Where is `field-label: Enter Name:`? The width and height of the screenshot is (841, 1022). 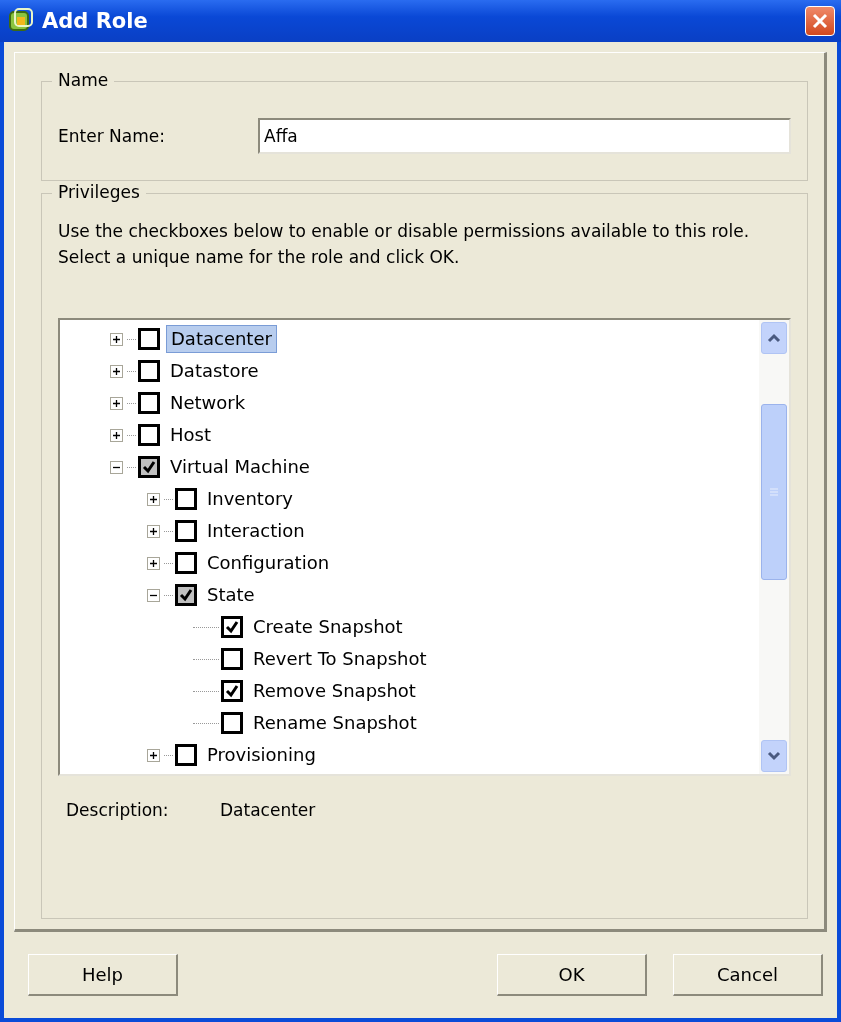
field-label: Enter Name: is located at coordinates (112, 136).